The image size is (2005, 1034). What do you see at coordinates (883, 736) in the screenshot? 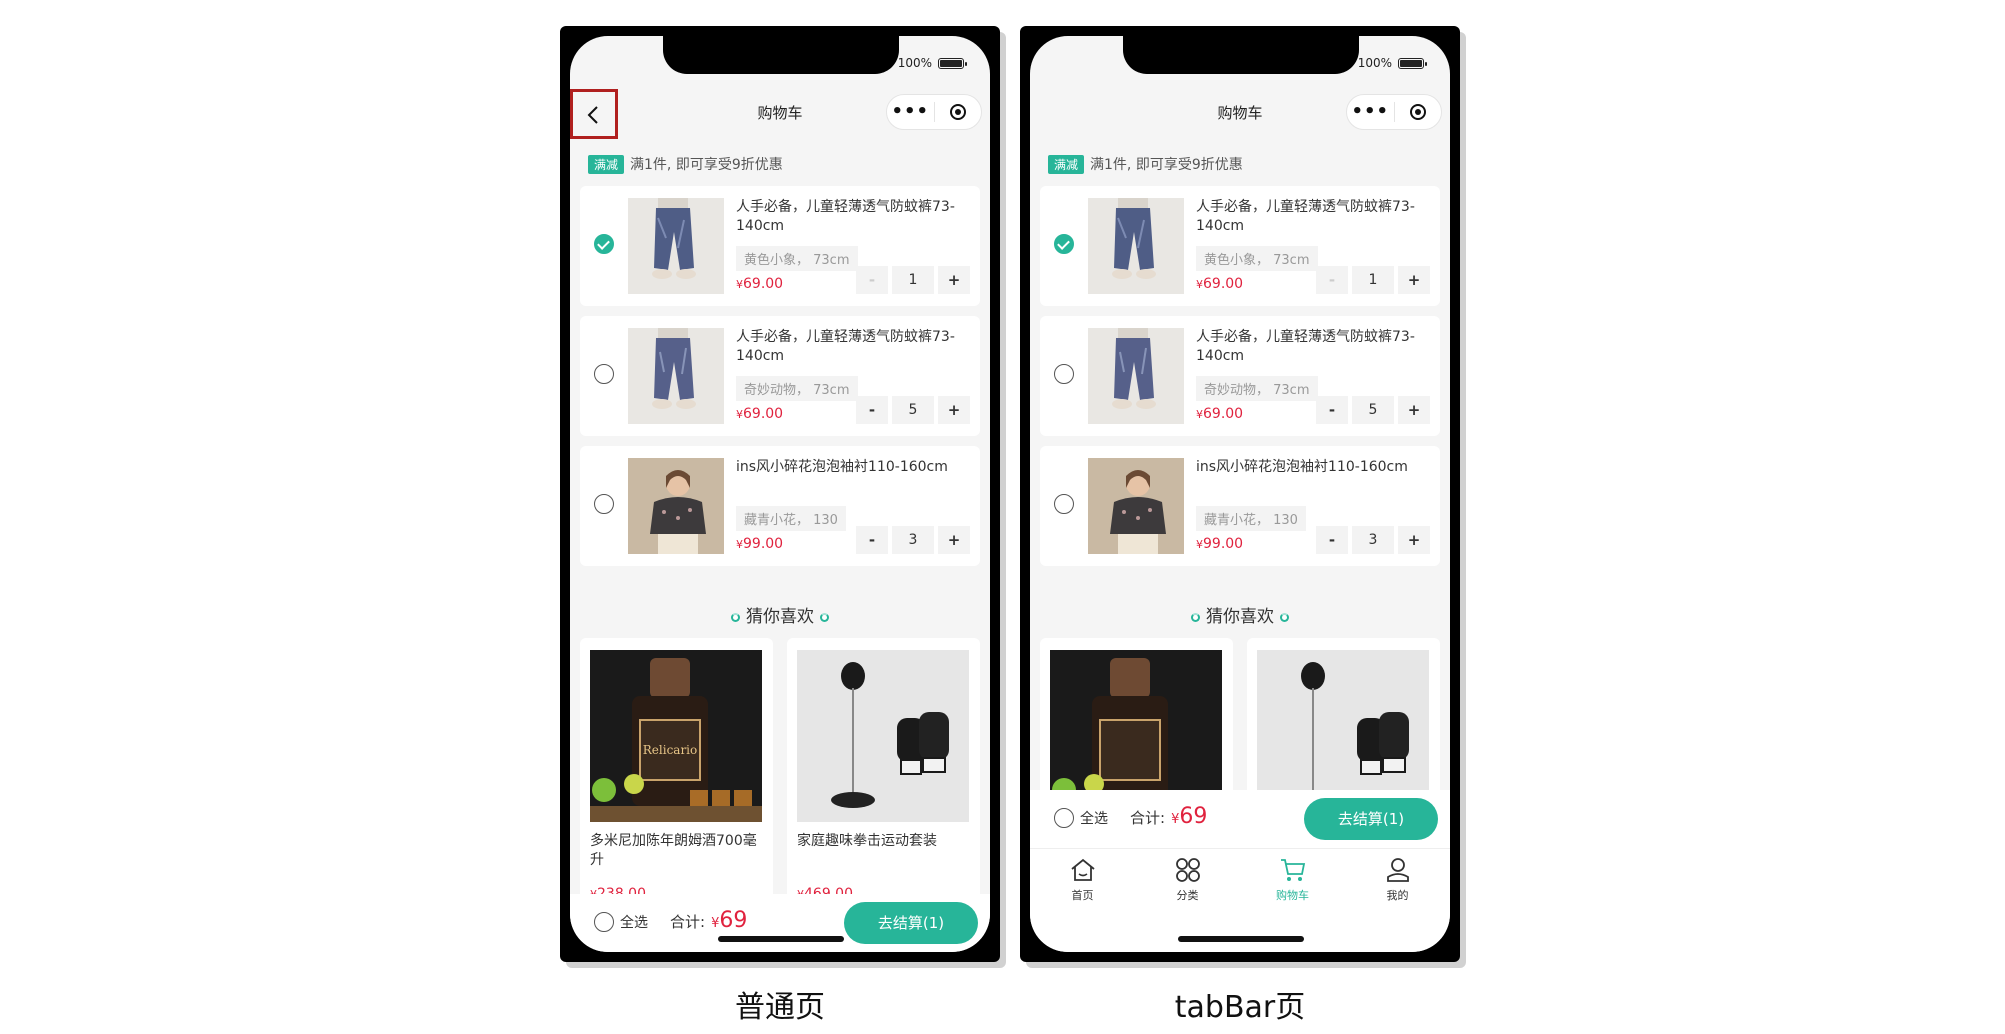
I see `product-image-boxing-set` at bounding box center [883, 736].